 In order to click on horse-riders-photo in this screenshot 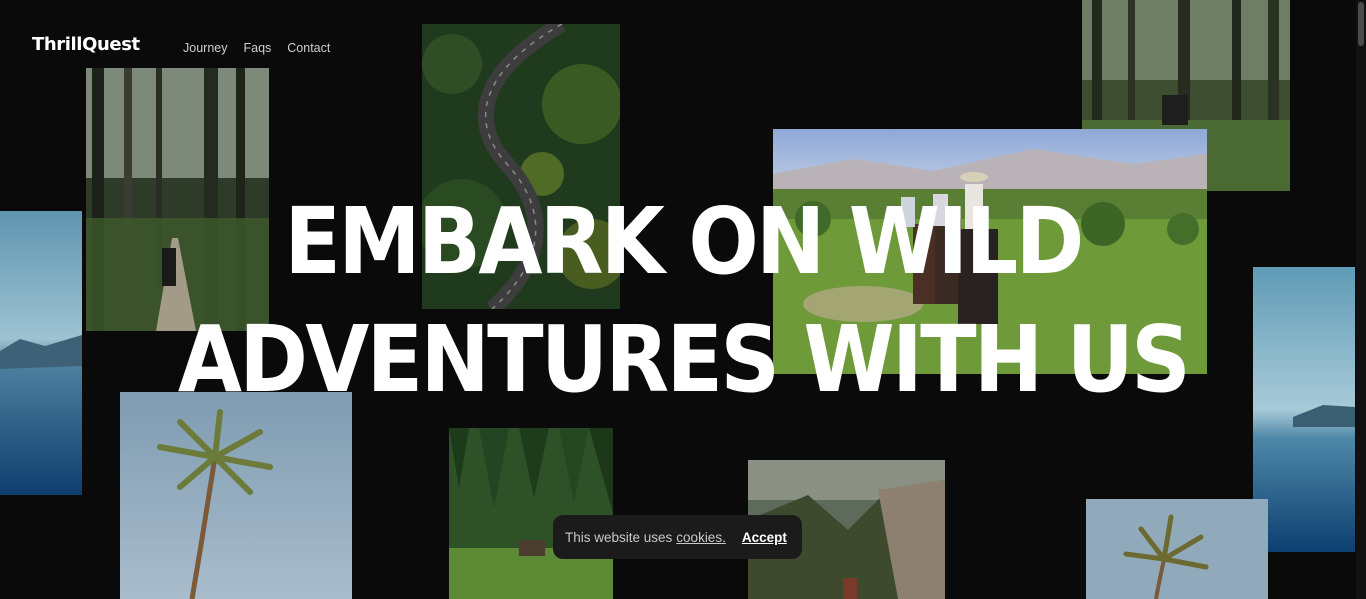, I will do `click(990, 251)`.